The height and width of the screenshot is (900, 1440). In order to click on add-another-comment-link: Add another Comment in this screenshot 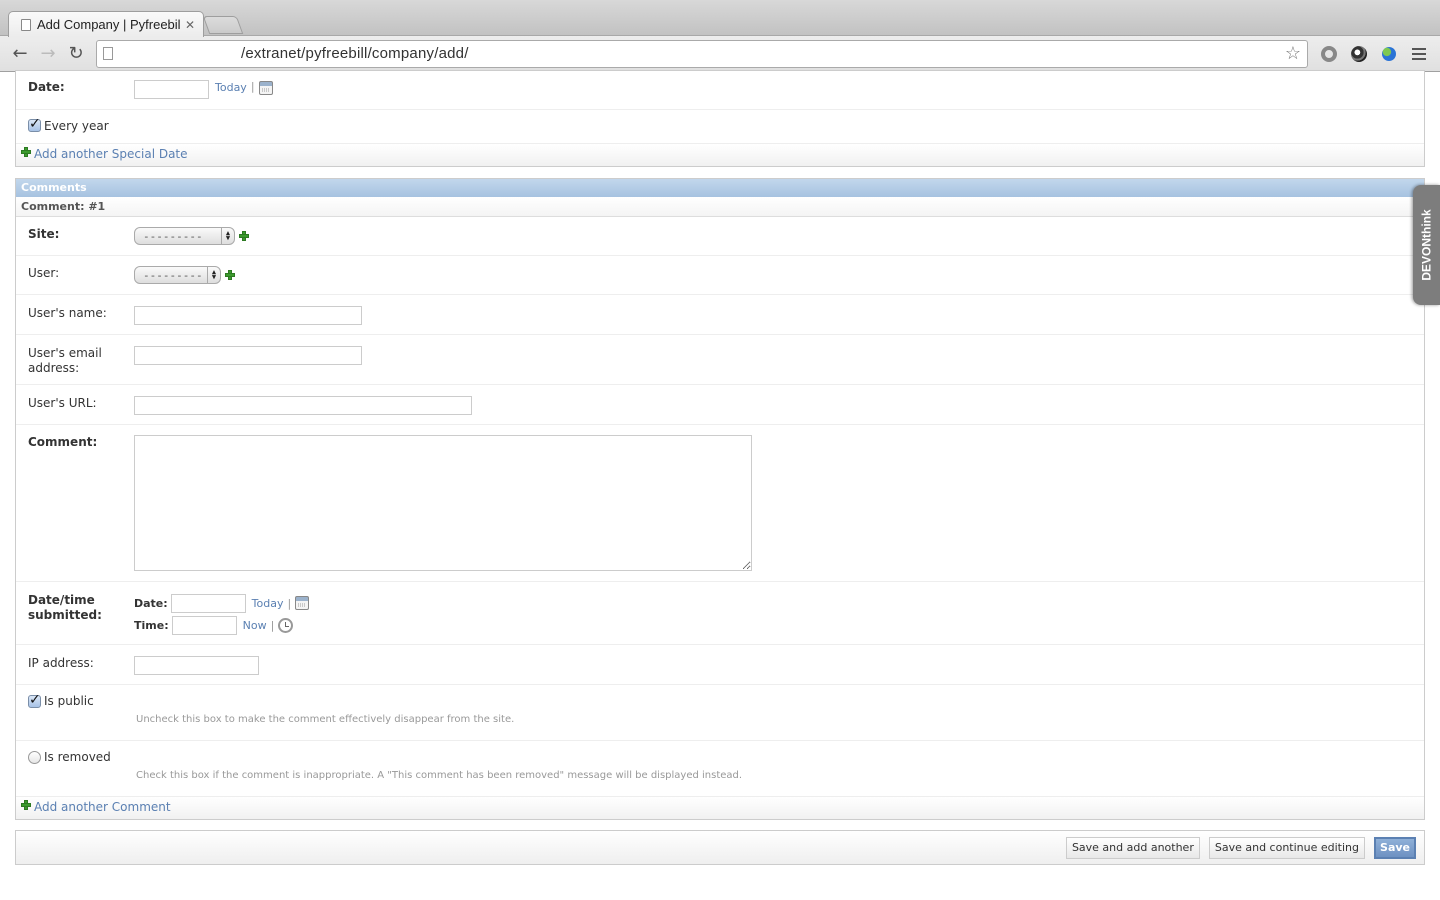, I will do `click(102, 807)`.